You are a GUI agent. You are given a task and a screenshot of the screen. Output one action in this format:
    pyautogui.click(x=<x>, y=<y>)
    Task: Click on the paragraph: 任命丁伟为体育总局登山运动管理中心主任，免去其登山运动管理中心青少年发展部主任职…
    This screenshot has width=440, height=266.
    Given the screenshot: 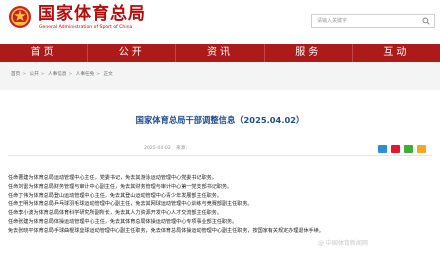 What is the action you would take?
    pyautogui.click(x=115, y=195)
    